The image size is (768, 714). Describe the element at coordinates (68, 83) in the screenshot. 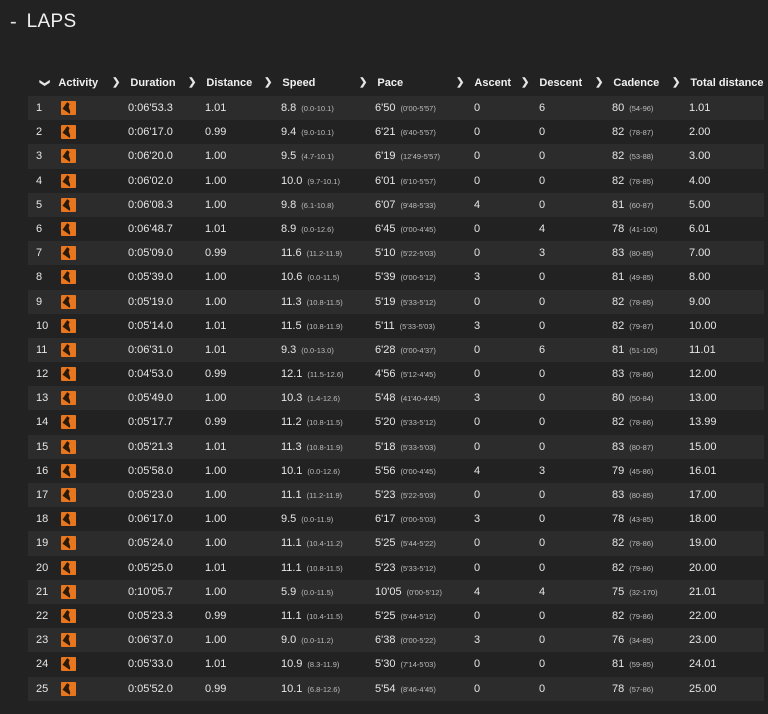

I see `column-header-activity: ❯ Activity` at that location.